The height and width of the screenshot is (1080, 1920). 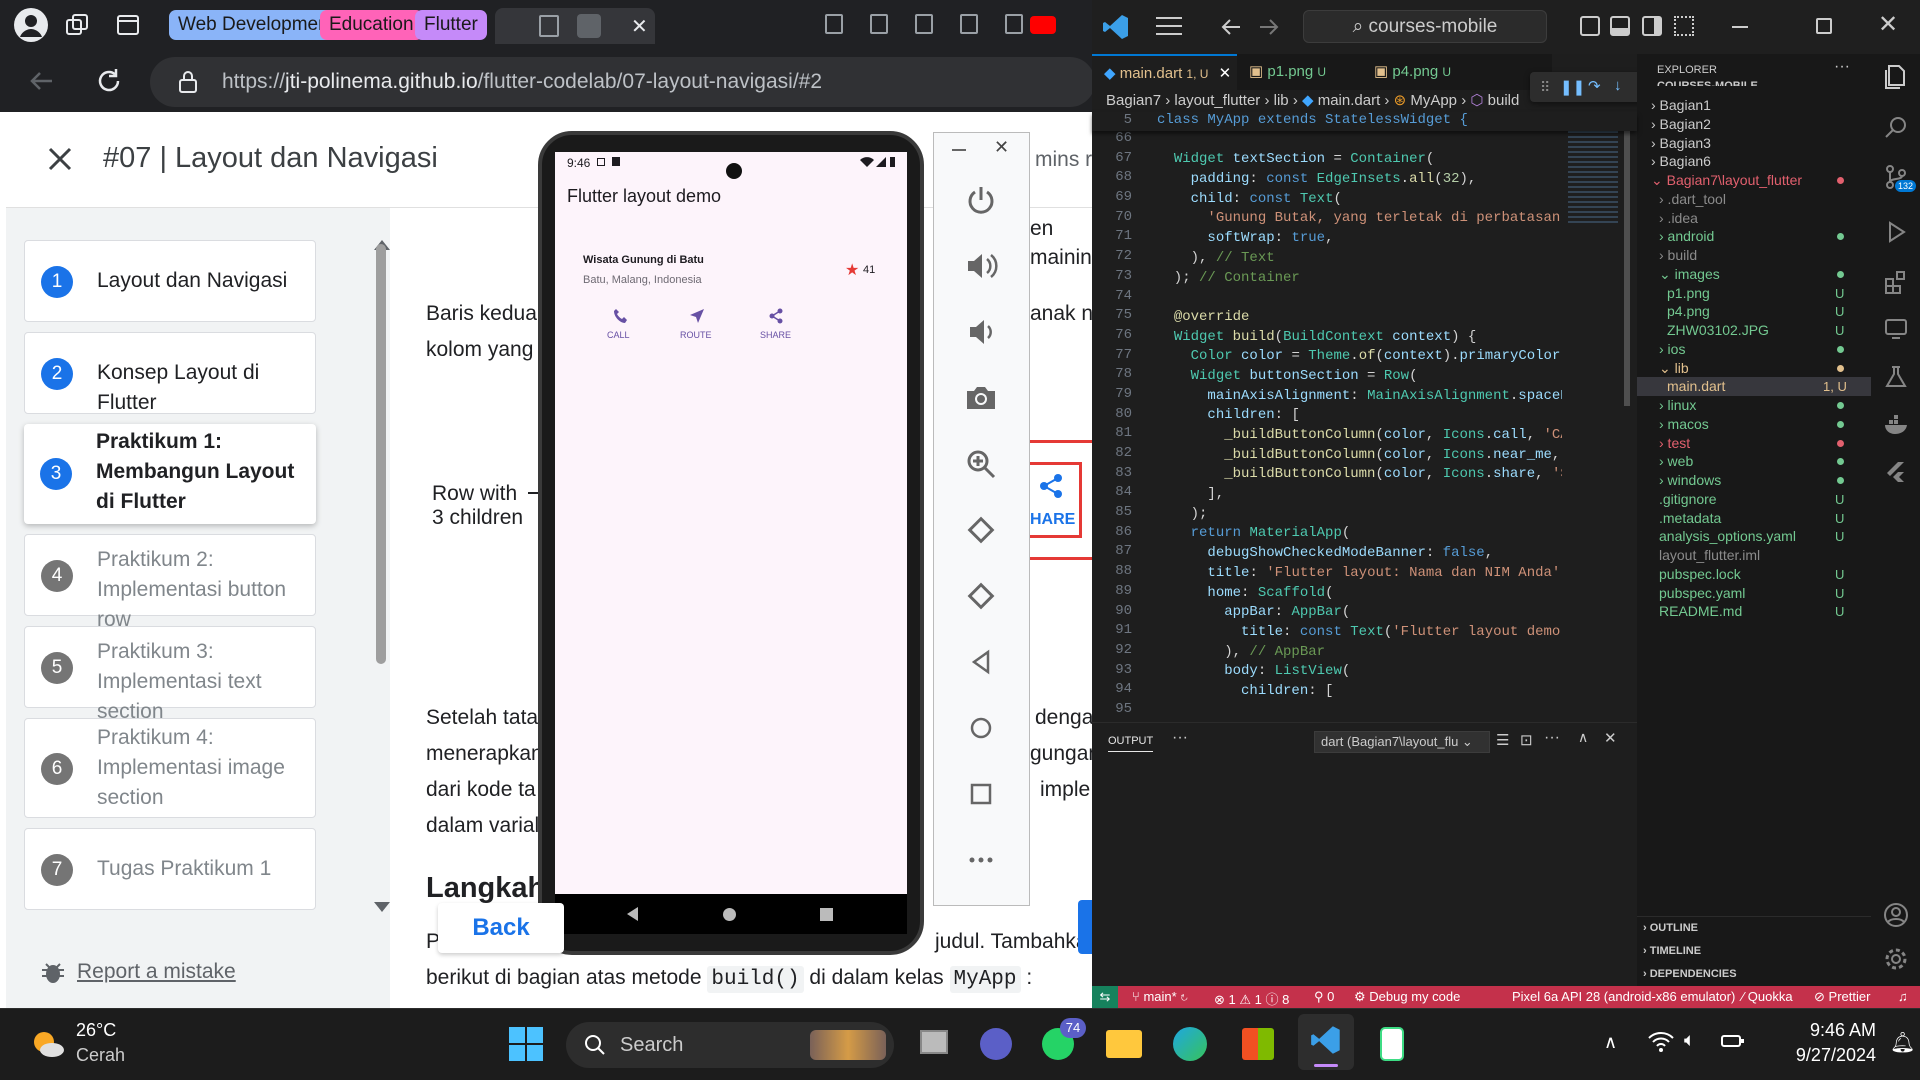 I want to click on nav-recents-icon, so click(x=826, y=914).